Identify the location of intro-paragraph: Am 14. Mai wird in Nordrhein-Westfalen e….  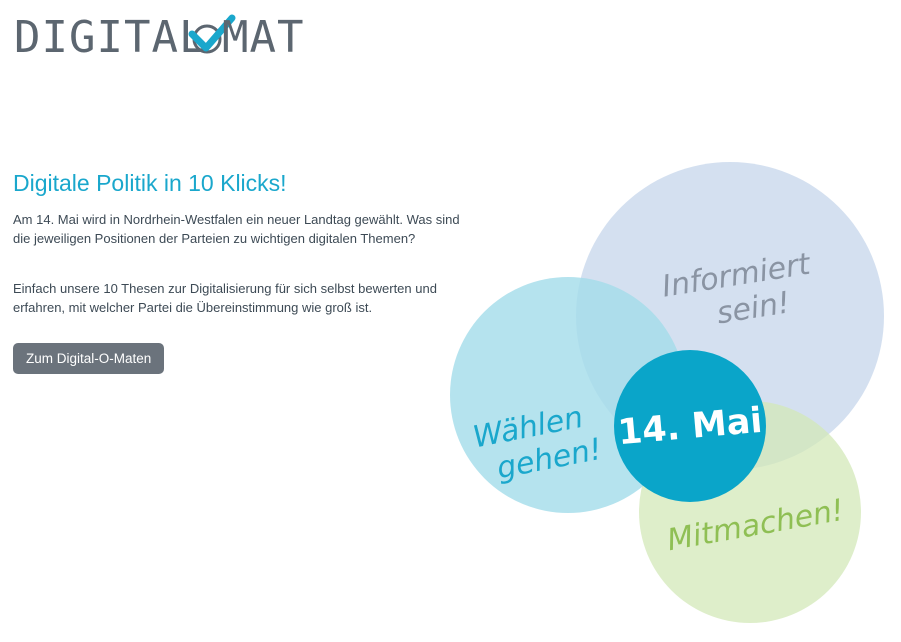
(236, 229).